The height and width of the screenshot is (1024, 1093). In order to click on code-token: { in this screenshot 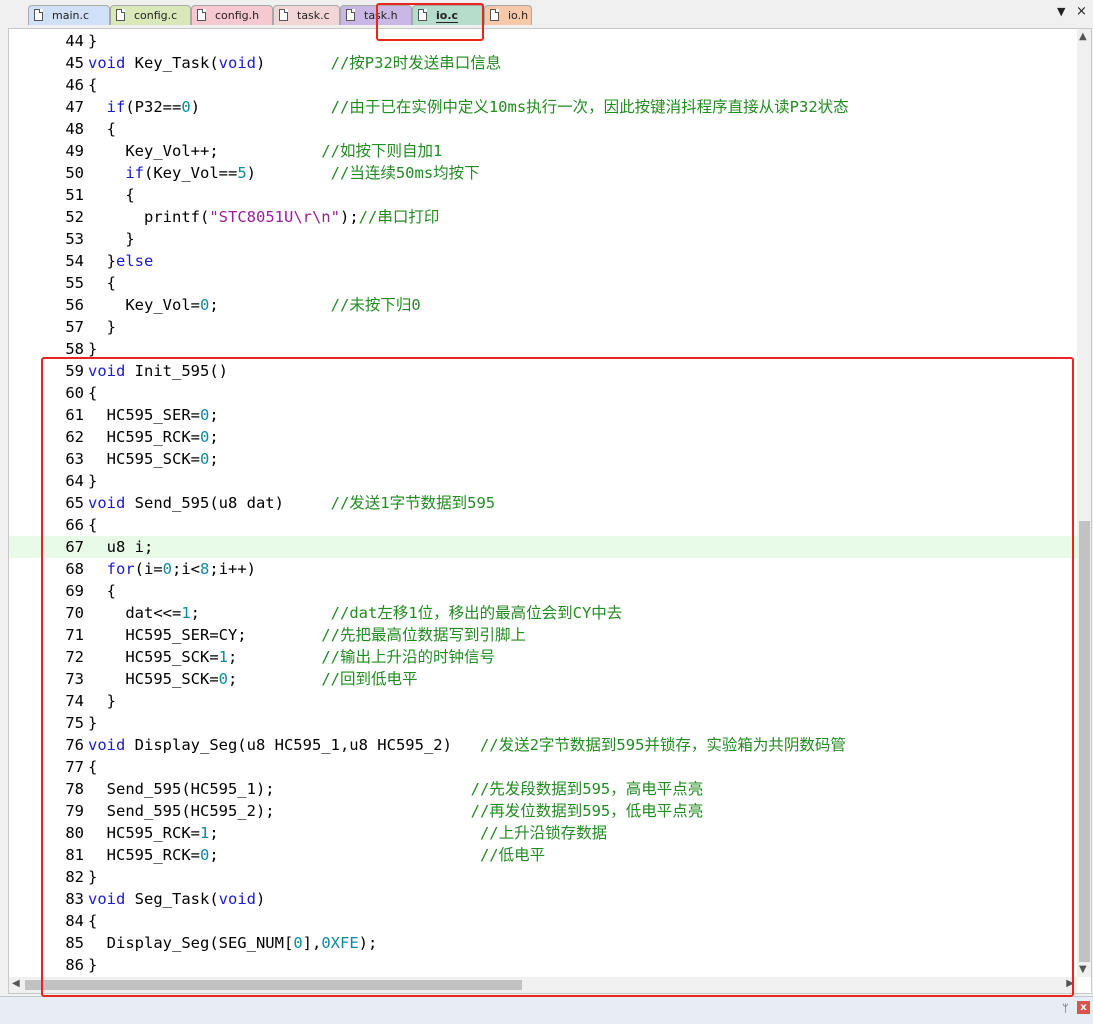, I will do `click(93, 921)`.